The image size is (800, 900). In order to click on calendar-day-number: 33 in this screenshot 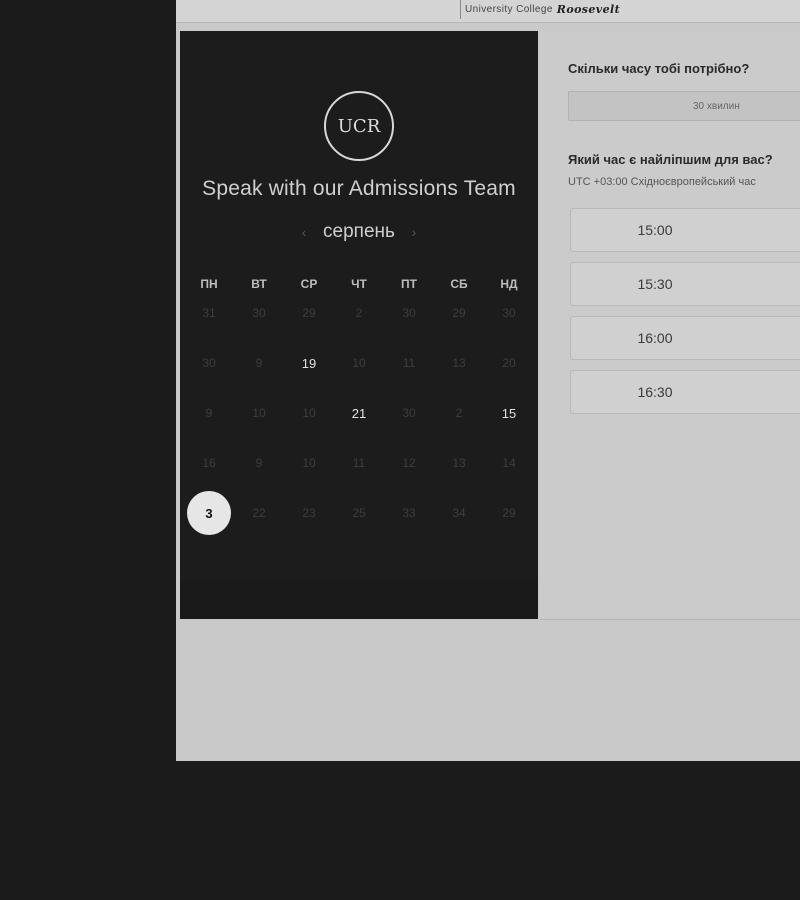, I will do `click(409, 513)`.